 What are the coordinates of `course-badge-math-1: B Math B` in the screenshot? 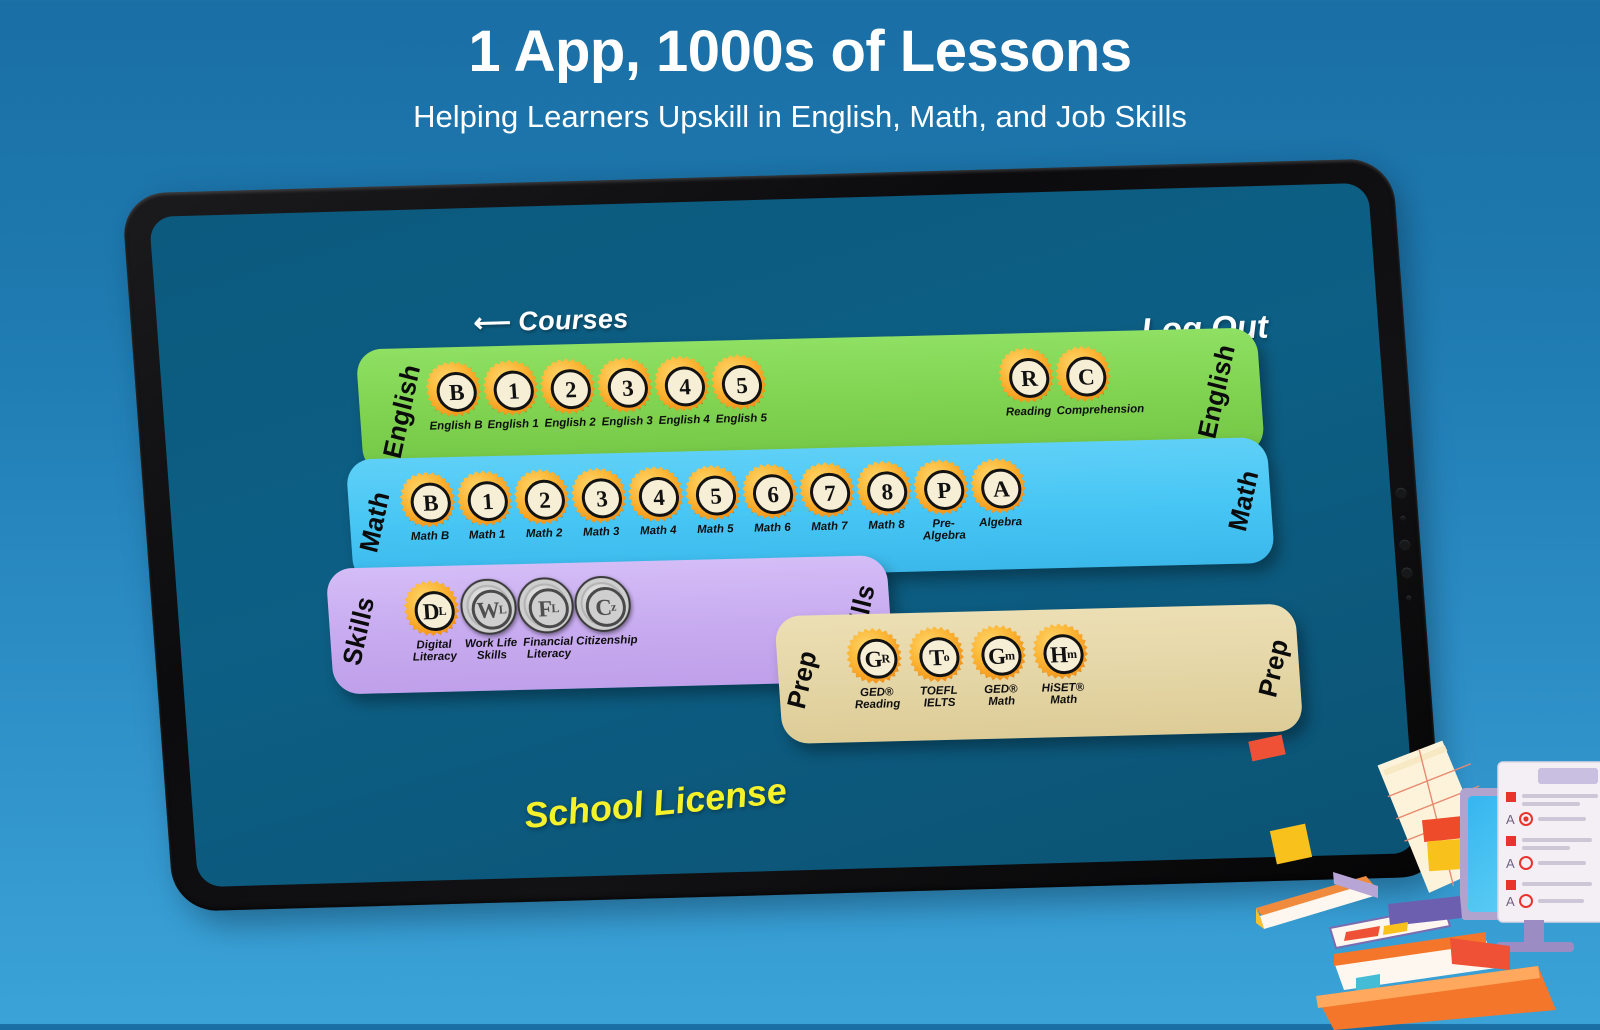 It's located at (428, 507).